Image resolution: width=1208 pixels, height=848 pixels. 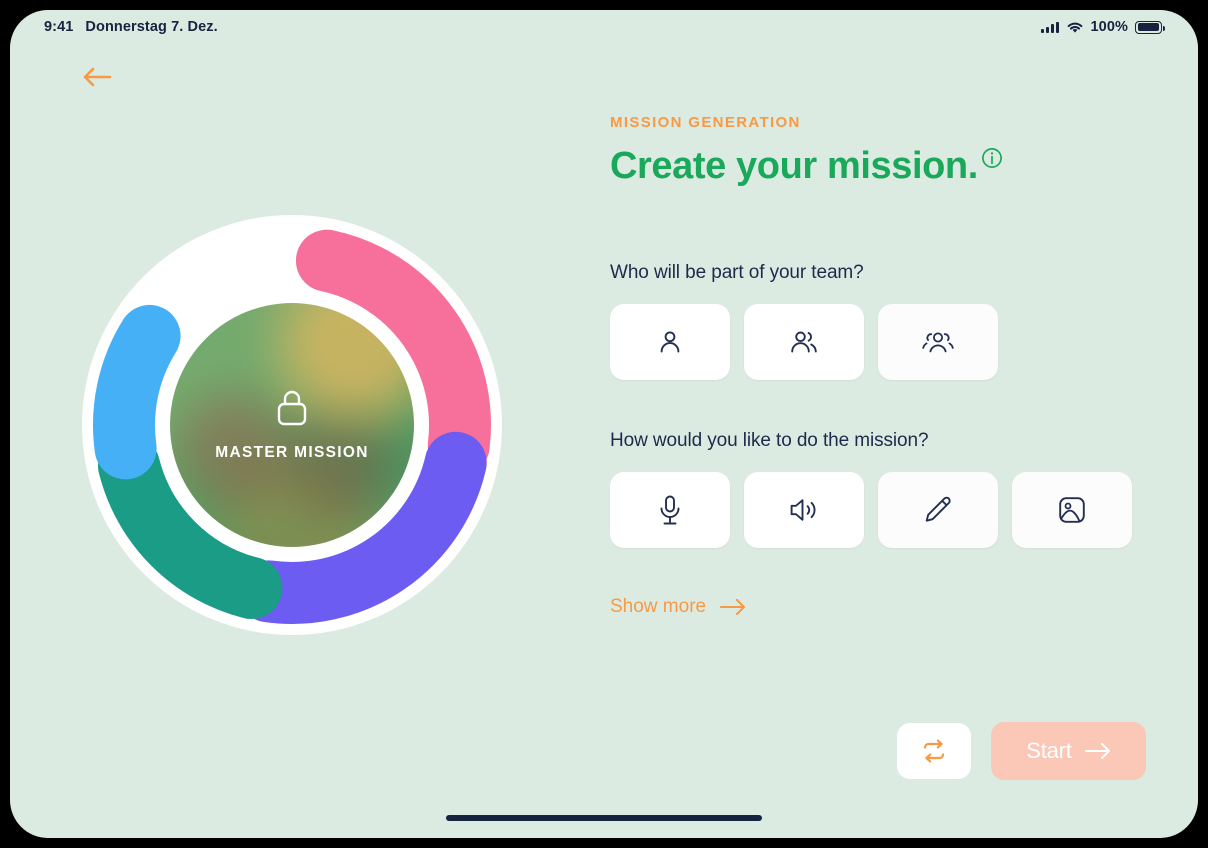 I want to click on speaker-icon, so click(x=803, y=509).